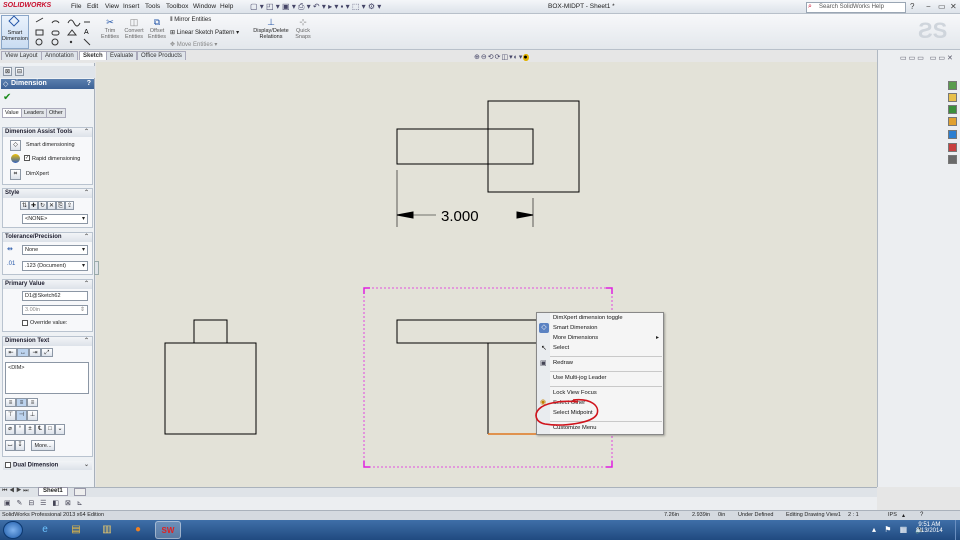 The height and width of the screenshot is (540, 960). Describe the element at coordinates (15, 145) in the screenshot. I see `smart-dimensioning-icon: ◇` at that location.